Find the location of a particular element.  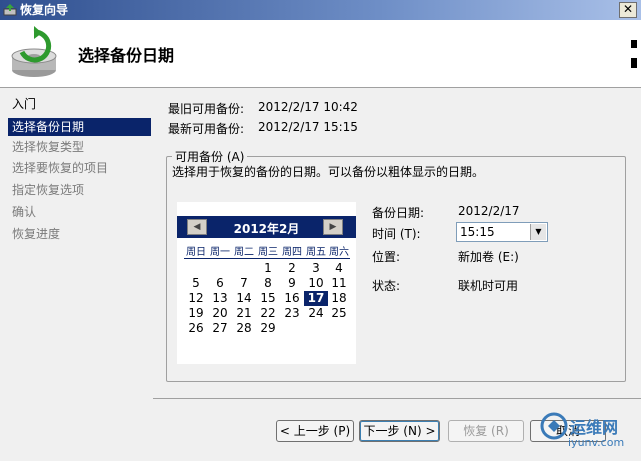

nav-step-getting-started: 入门 is located at coordinates (24, 104).